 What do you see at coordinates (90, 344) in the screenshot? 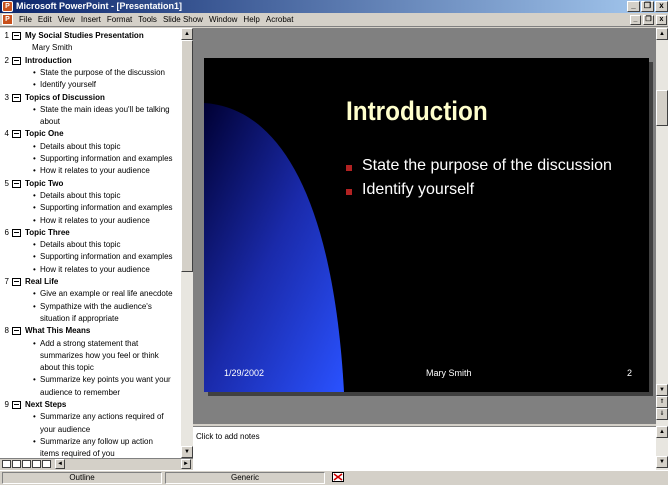
I see `outline-bullet-row: • Add a strong statement that` at bounding box center [90, 344].